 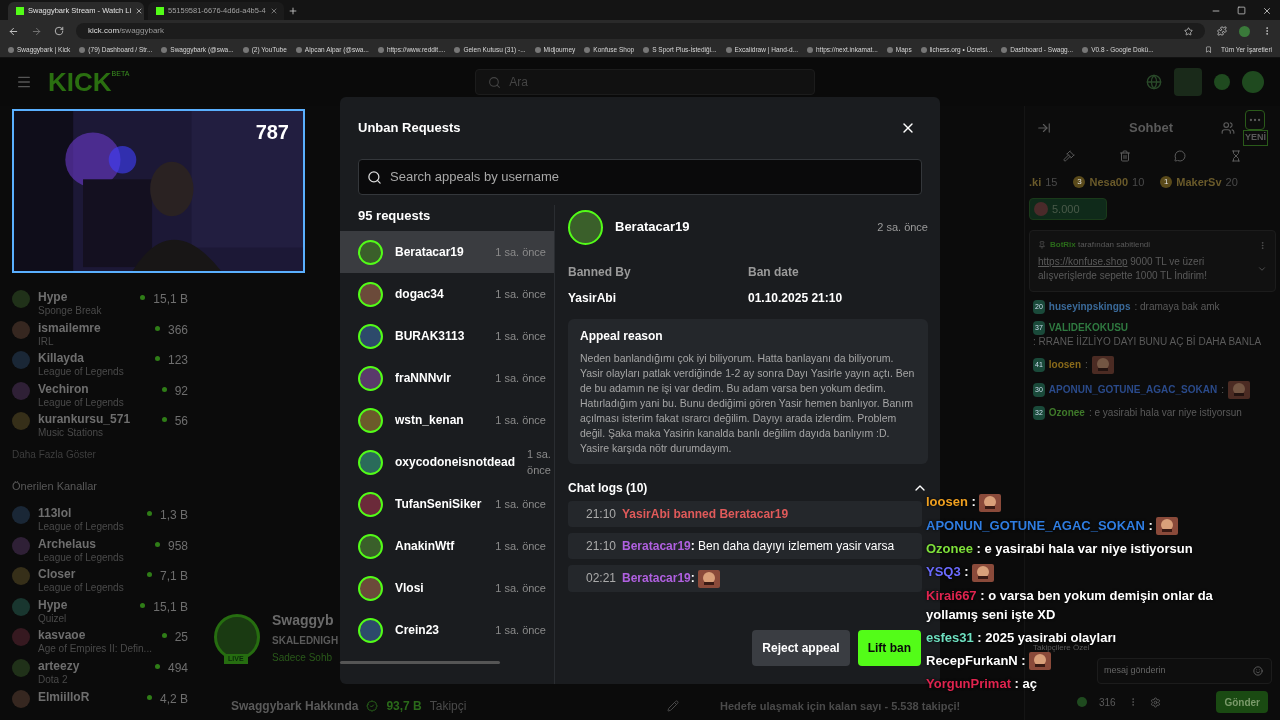 What do you see at coordinates (173, 516) in the screenshot?
I see `viewer-count: 1,3 B` at bounding box center [173, 516].